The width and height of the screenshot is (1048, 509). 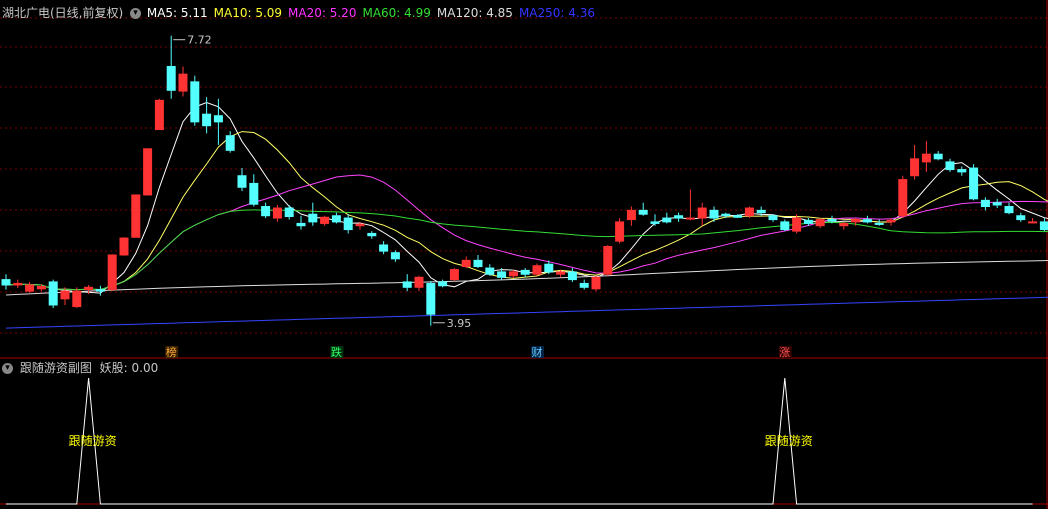 I want to click on ma-legend-item: MA20: 5.20, so click(x=322, y=13).